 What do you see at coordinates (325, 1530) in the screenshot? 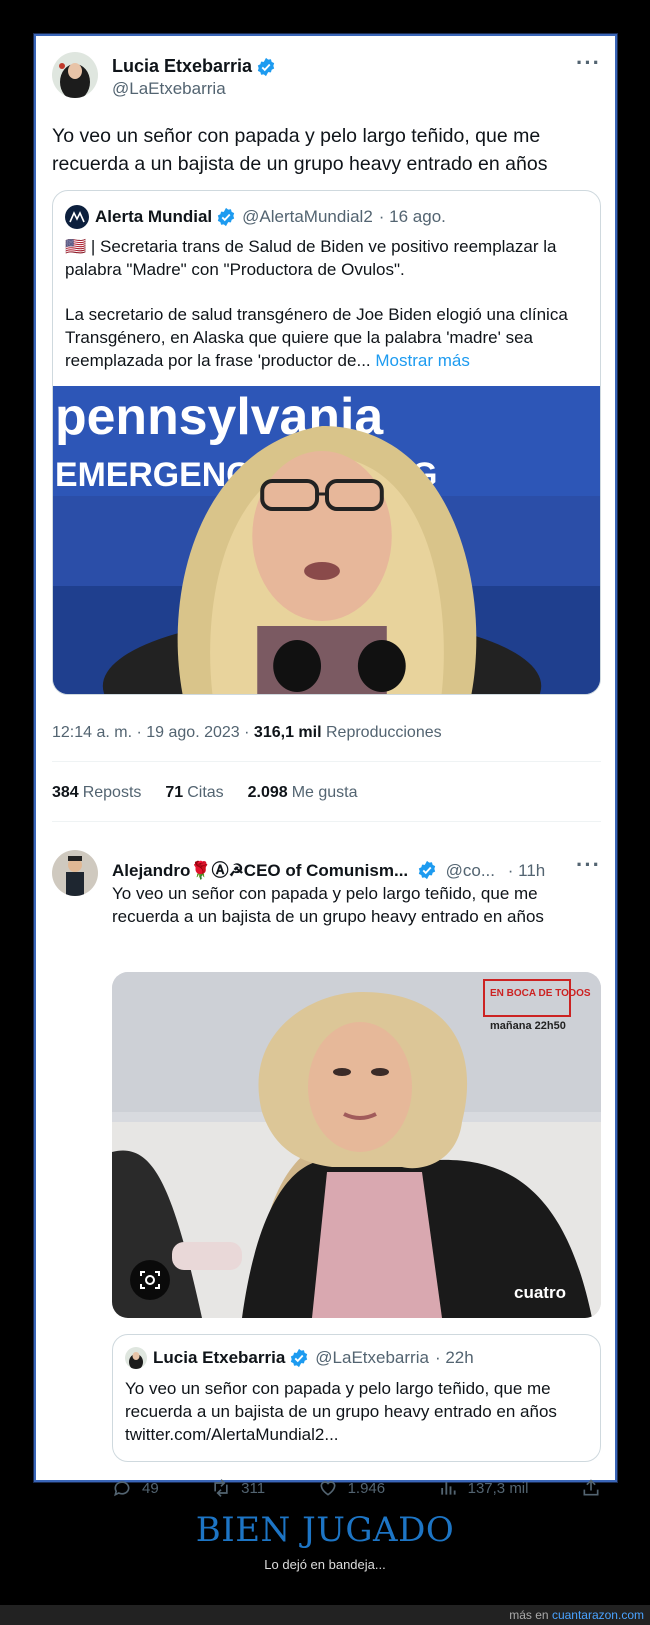
I see `caption-title: BIEN JUGADO` at bounding box center [325, 1530].